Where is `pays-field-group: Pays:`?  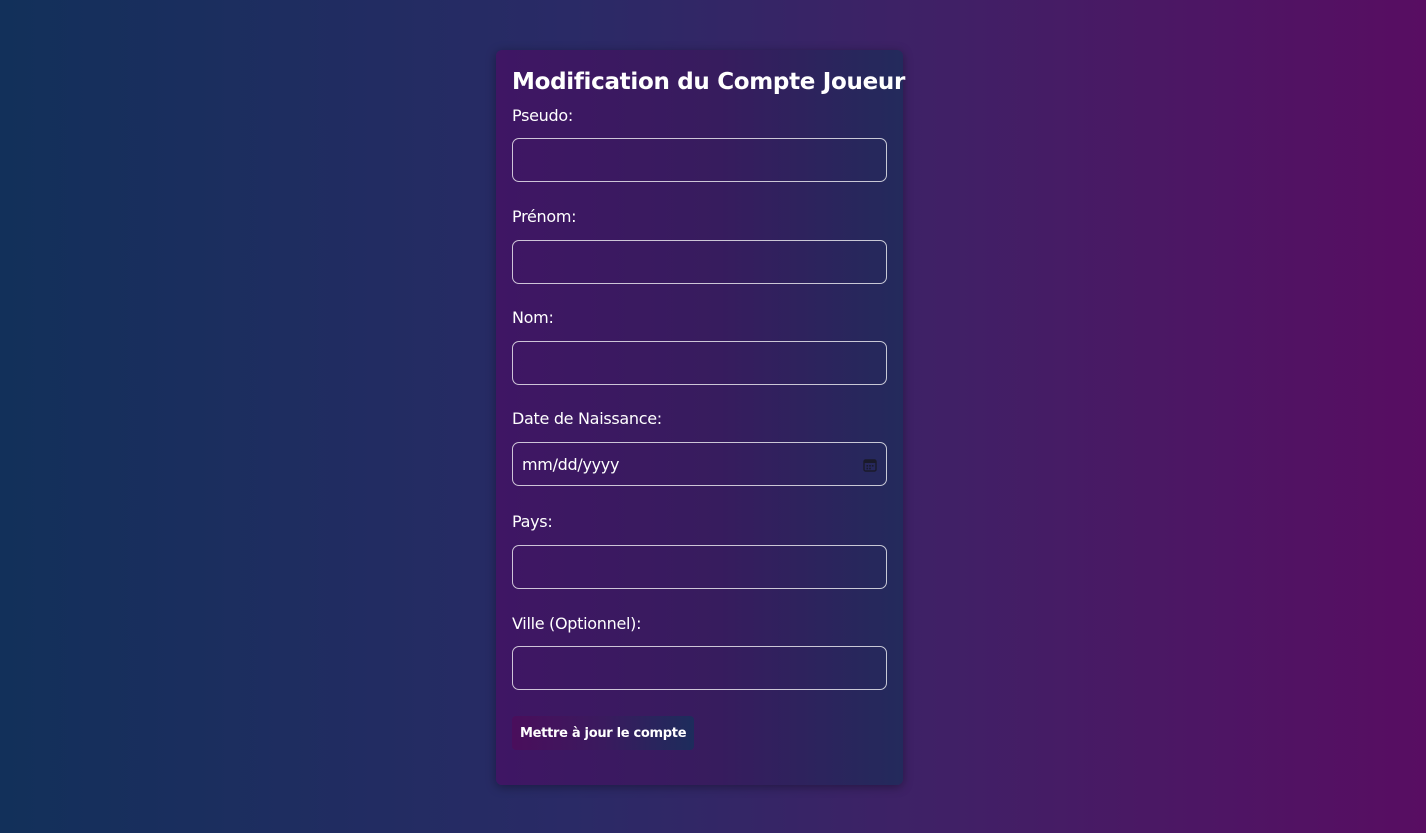
pays-field-group: Pays: is located at coordinates (699, 550).